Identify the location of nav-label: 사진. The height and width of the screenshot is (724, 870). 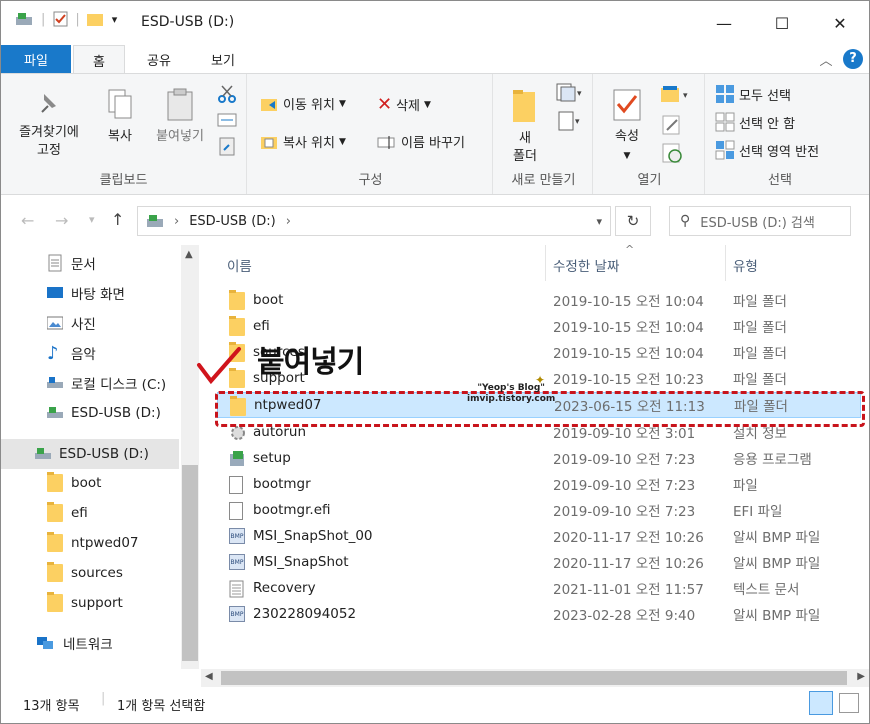
(83, 325).